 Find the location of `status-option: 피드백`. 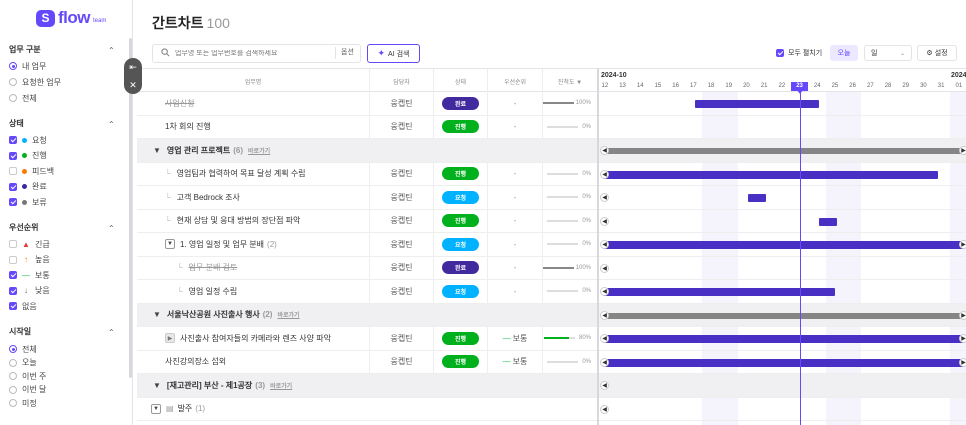

status-option: 피드백 is located at coordinates (31, 171).